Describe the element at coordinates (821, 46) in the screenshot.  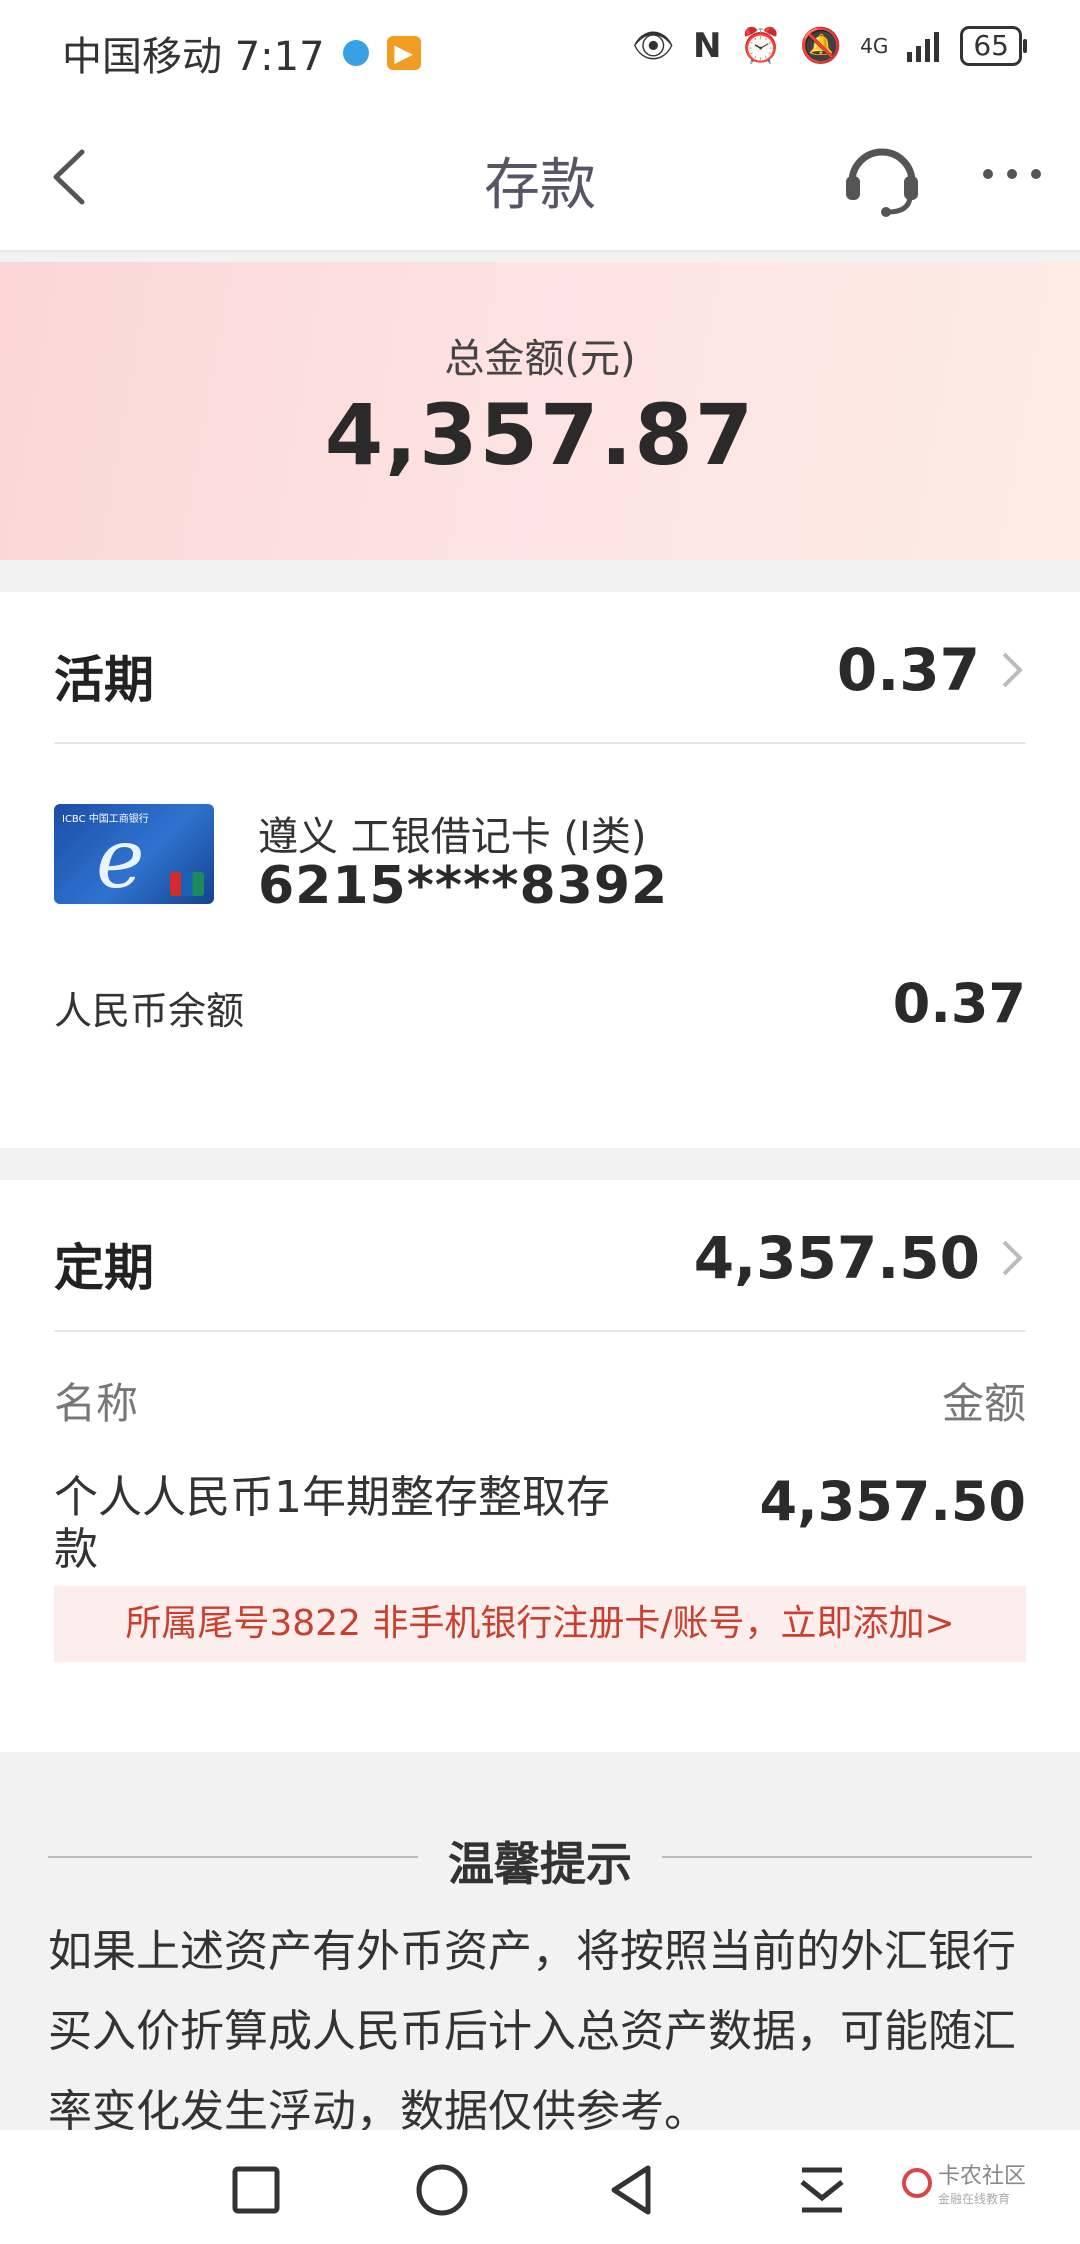
I see `mute-icon: 🔕` at that location.